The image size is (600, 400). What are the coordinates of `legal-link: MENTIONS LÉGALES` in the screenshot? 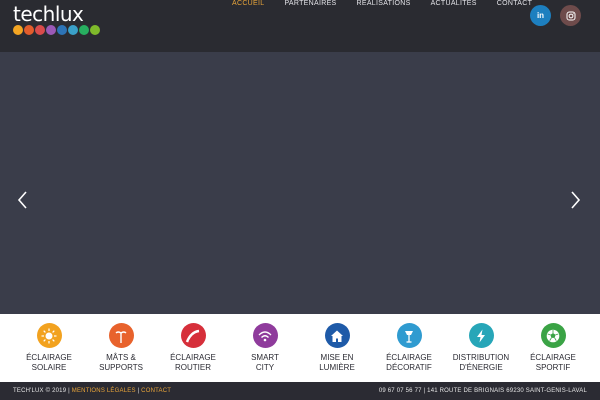 It's located at (104, 391).